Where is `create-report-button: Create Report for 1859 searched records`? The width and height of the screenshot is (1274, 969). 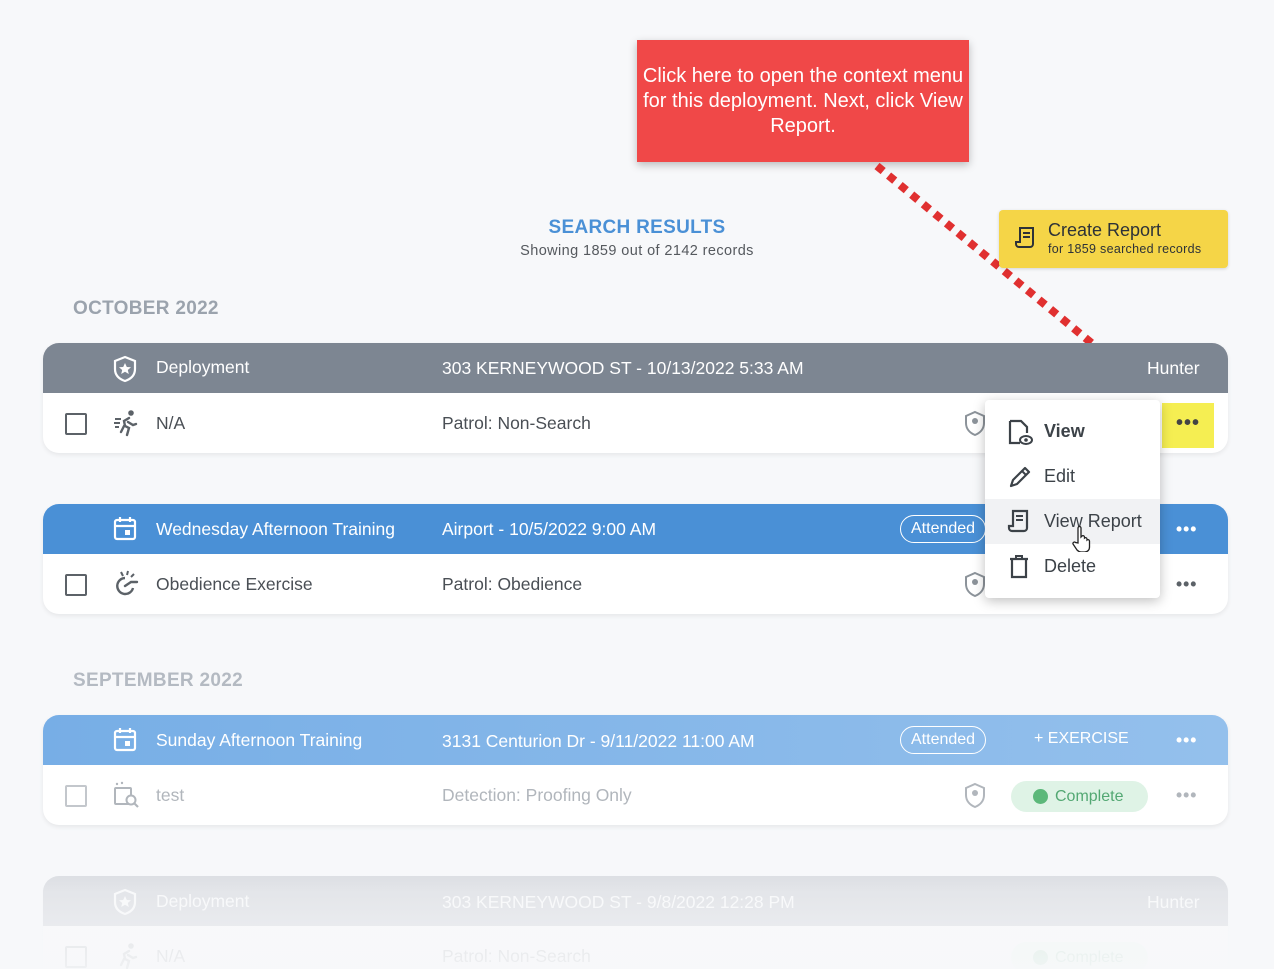 create-report-button: Create Report for 1859 searched records is located at coordinates (1113, 239).